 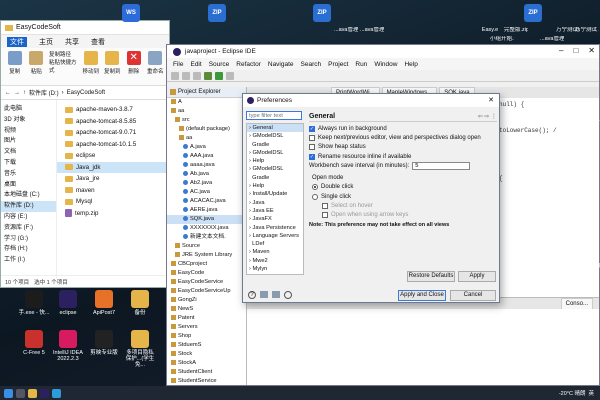 What do you see at coordinates (175, 75) in the screenshot?
I see `new-icon` at bounding box center [175, 75].